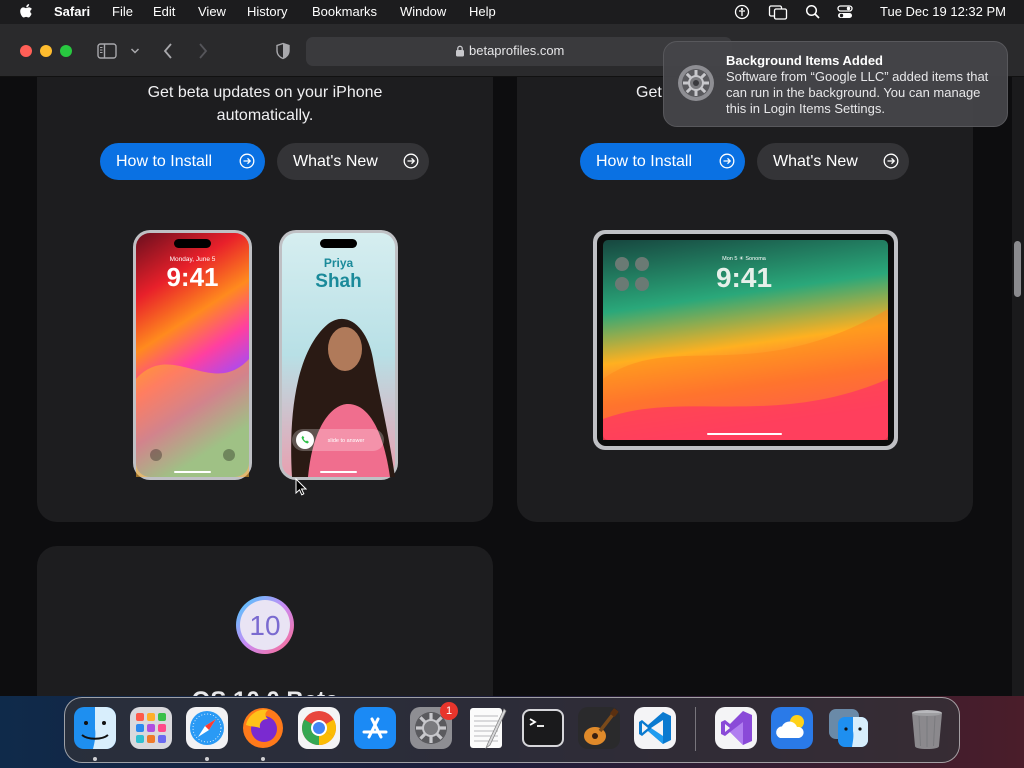  Describe the element at coordinates (344, 11) in the screenshot. I see `menu-bookmarks: Bookmarks` at that location.